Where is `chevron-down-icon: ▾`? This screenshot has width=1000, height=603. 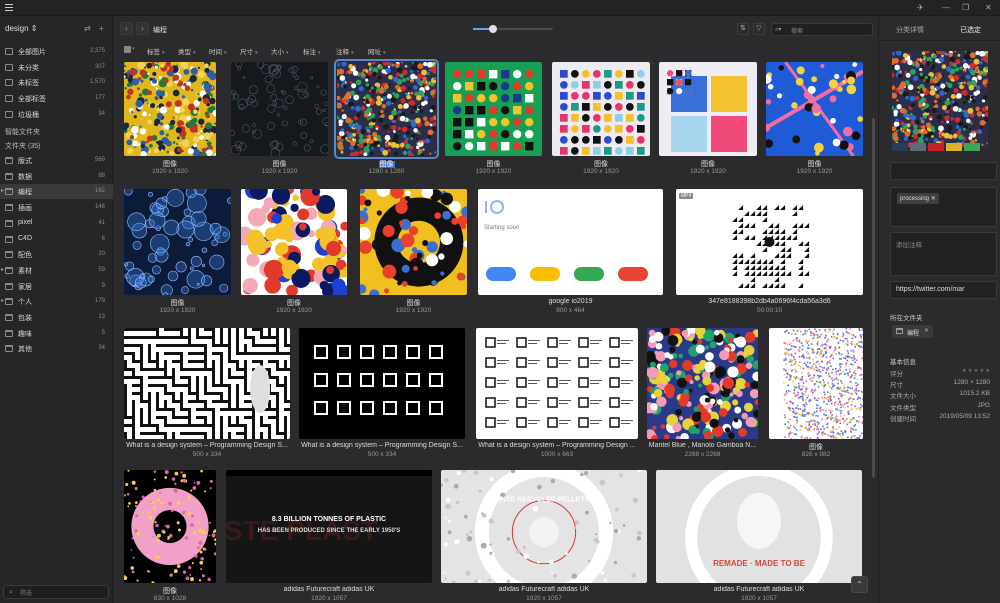 chevron-down-icon: ▾ is located at coordinates (352, 53).